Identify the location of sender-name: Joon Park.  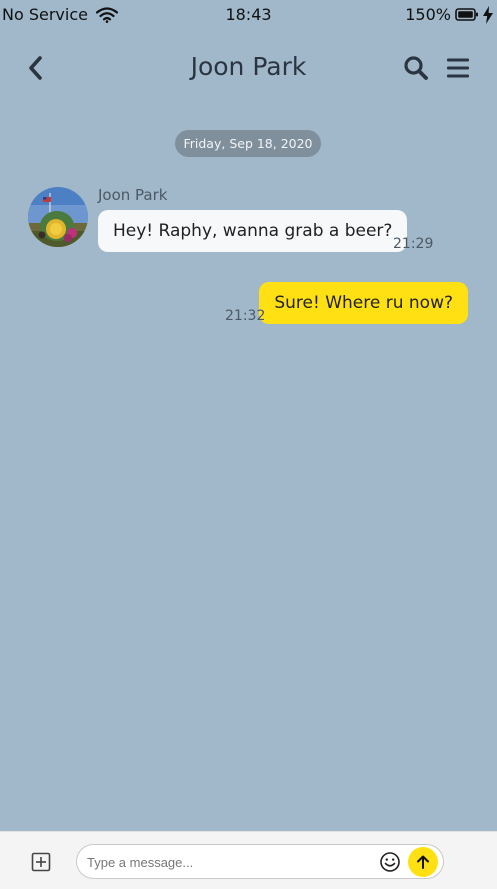
(133, 195).